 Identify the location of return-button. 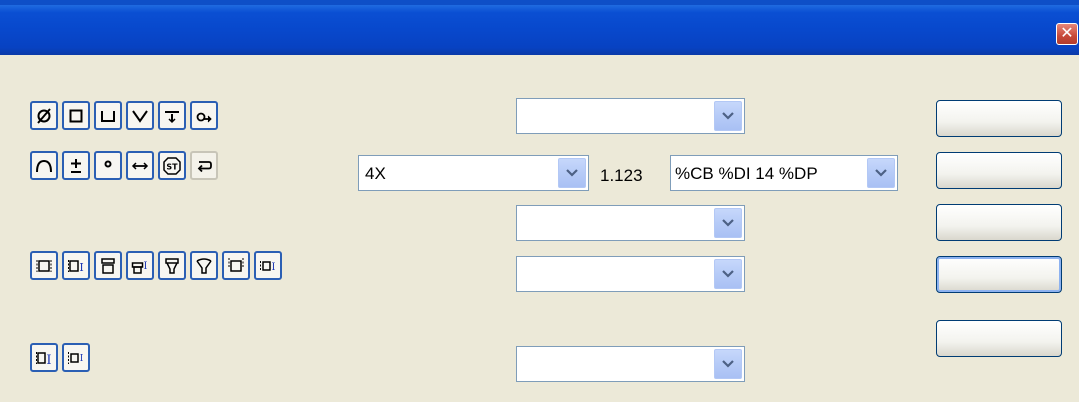
(204, 165).